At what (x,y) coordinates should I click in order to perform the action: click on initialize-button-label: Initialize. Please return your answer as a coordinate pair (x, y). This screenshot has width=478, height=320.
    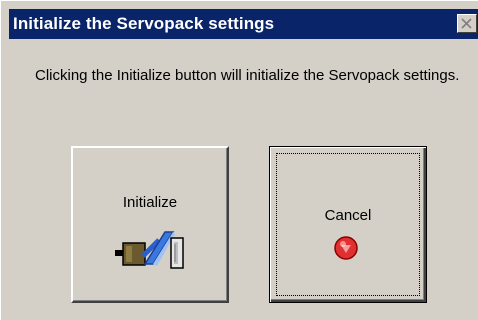
    Looking at the image, I should click on (150, 202).